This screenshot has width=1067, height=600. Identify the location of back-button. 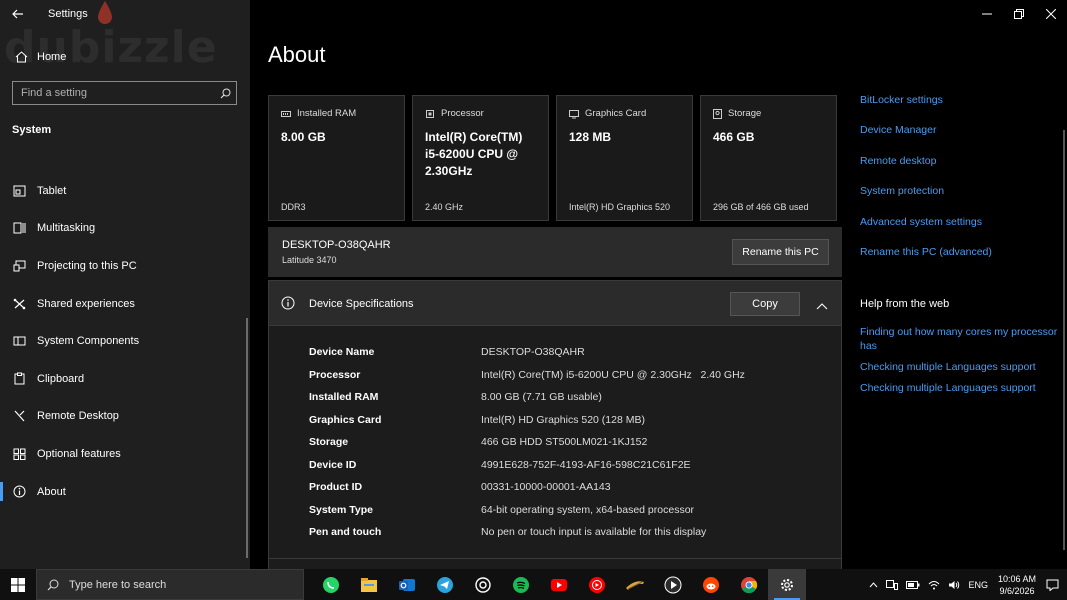
(18, 14).